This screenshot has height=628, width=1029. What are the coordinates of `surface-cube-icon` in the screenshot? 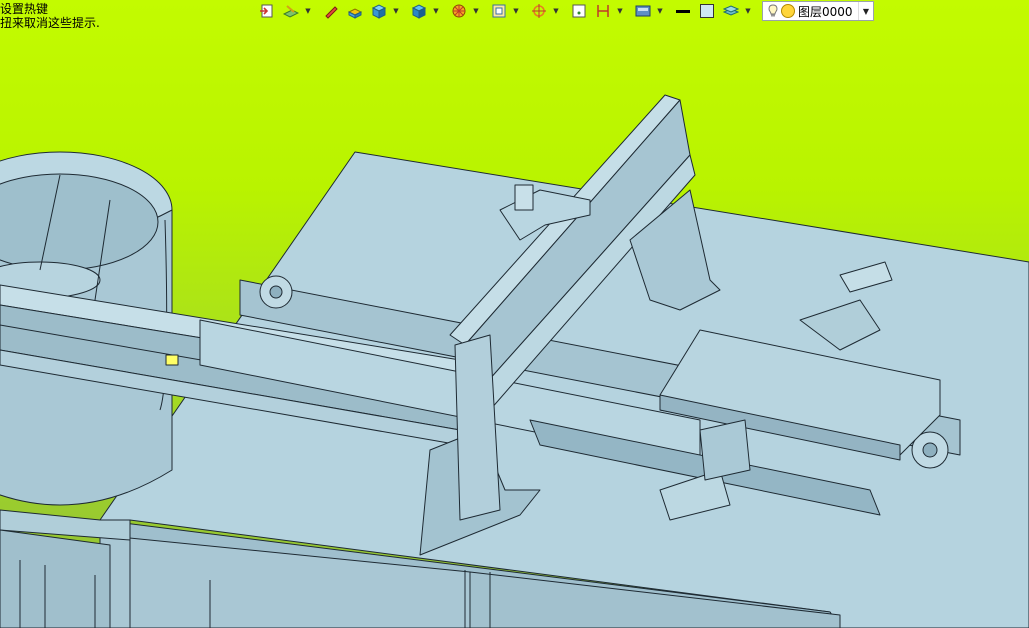 It's located at (419, 11).